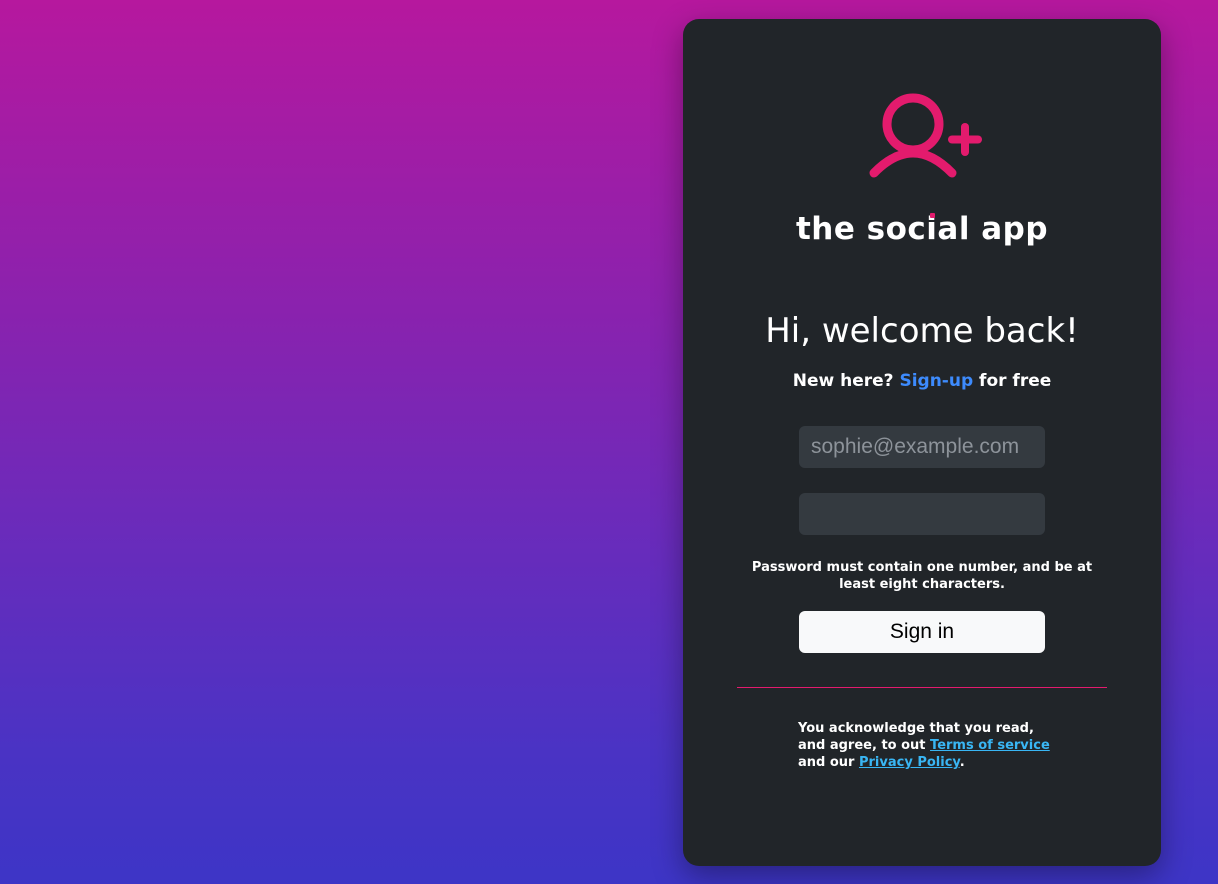 This screenshot has width=1218, height=884. What do you see at coordinates (916, 728) in the screenshot?
I see `legal-line-1: You acknowledge that you read,` at bounding box center [916, 728].